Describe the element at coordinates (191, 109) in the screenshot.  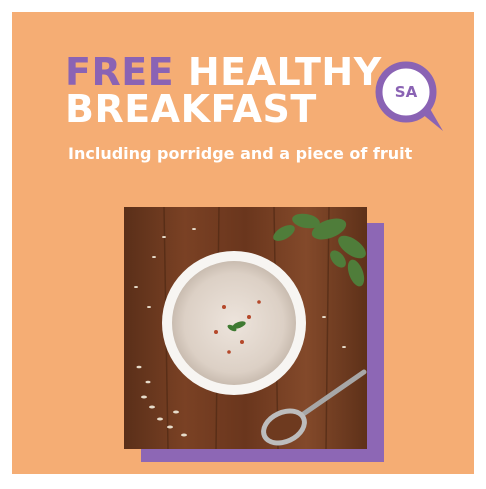
I see `headline-breakfast: BREAKFAST` at that location.